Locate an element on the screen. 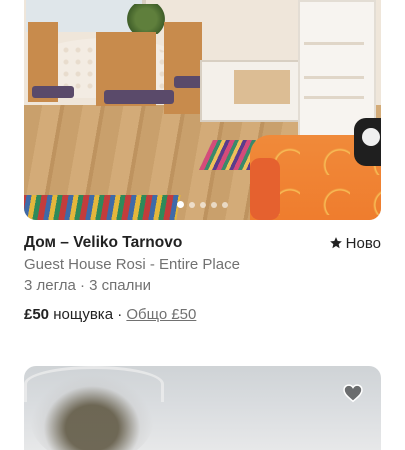 Image resolution: width=405 pixels, height=450 pixels. listing-title: Дом – Veliko Tarnovo is located at coordinates (103, 242).